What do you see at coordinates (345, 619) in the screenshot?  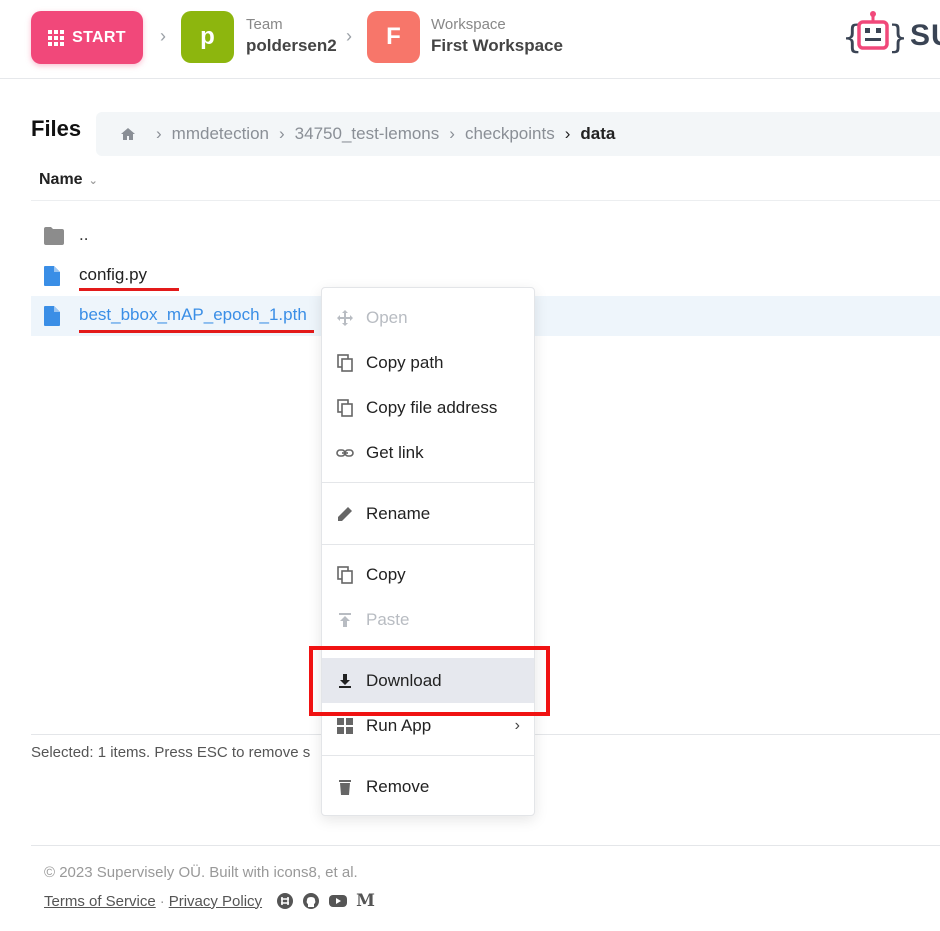 I see `upload-icon` at bounding box center [345, 619].